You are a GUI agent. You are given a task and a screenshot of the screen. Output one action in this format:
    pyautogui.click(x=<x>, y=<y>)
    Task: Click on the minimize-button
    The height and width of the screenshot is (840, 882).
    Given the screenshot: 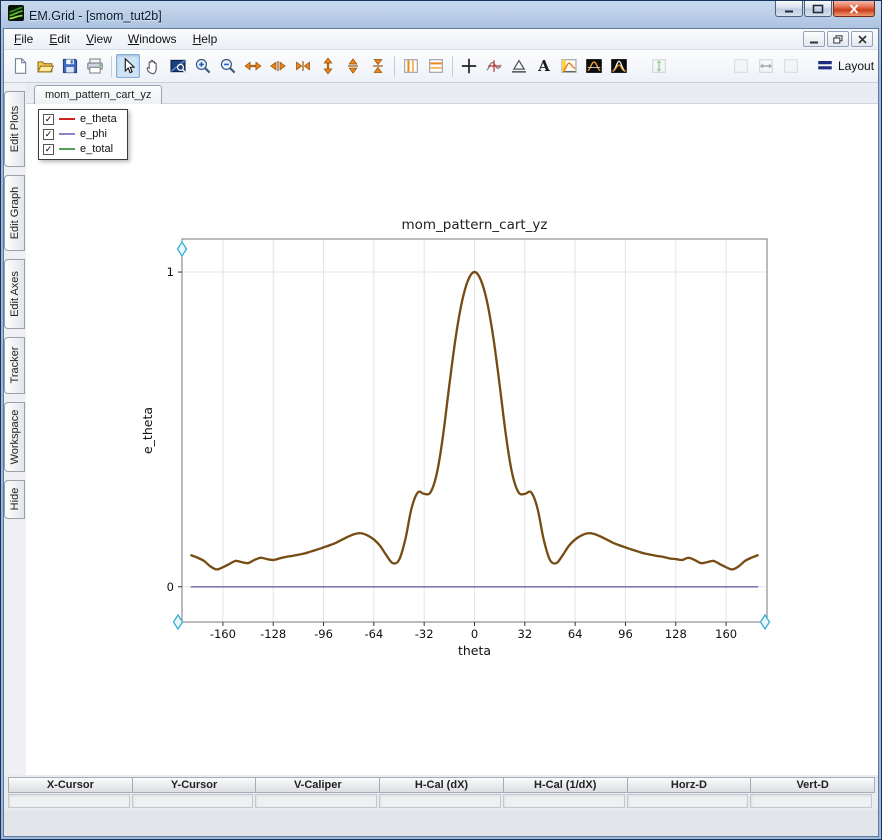 What is the action you would take?
    pyautogui.click(x=789, y=9)
    